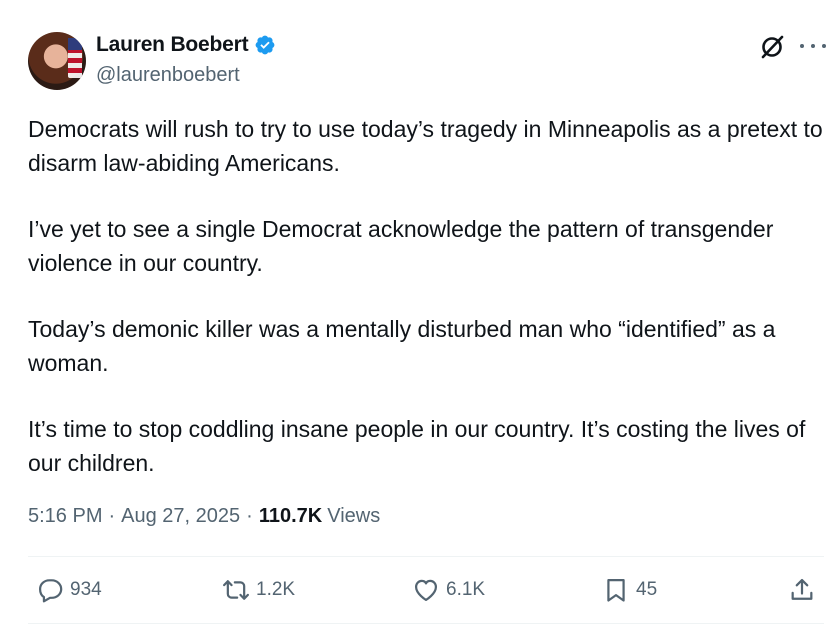 The width and height of the screenshot is (836, 624). I want to click on views-label: Views, so click(354, 516).